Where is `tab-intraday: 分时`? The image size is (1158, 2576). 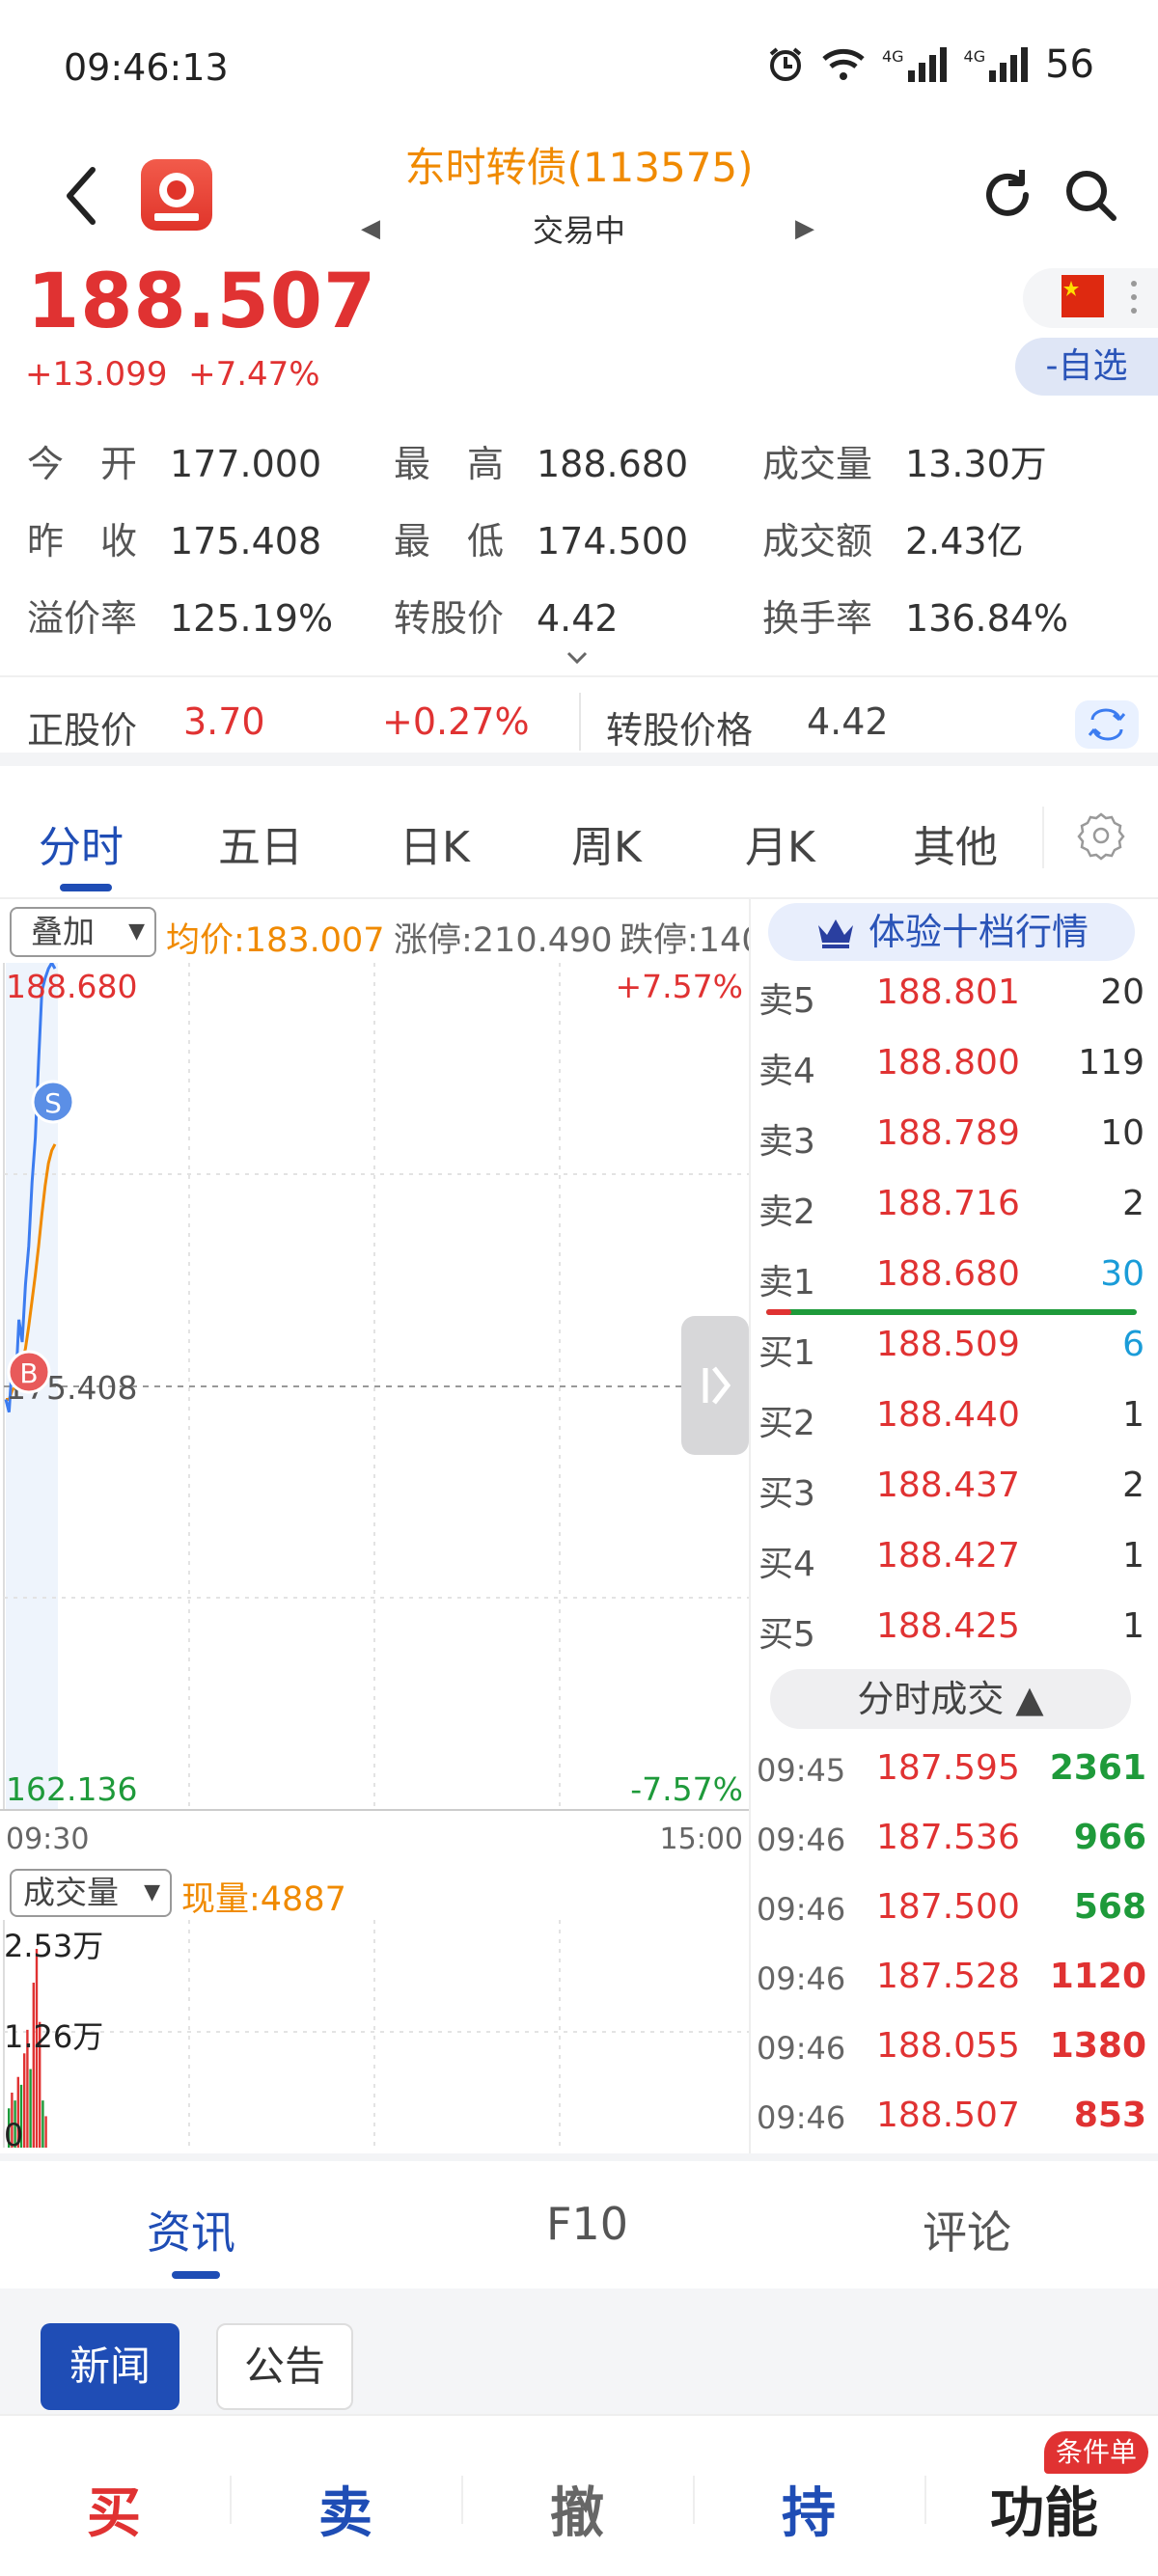 tab-intraday: 分时 is located at coordinates (81, 843).